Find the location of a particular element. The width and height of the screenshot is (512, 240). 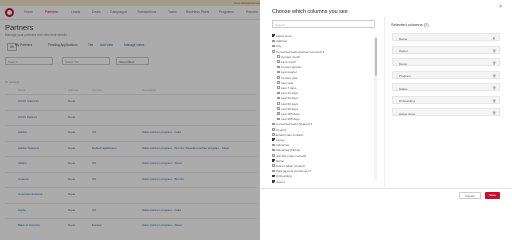

selected-column-label: Onboarding is located at coordinates (407, 101).